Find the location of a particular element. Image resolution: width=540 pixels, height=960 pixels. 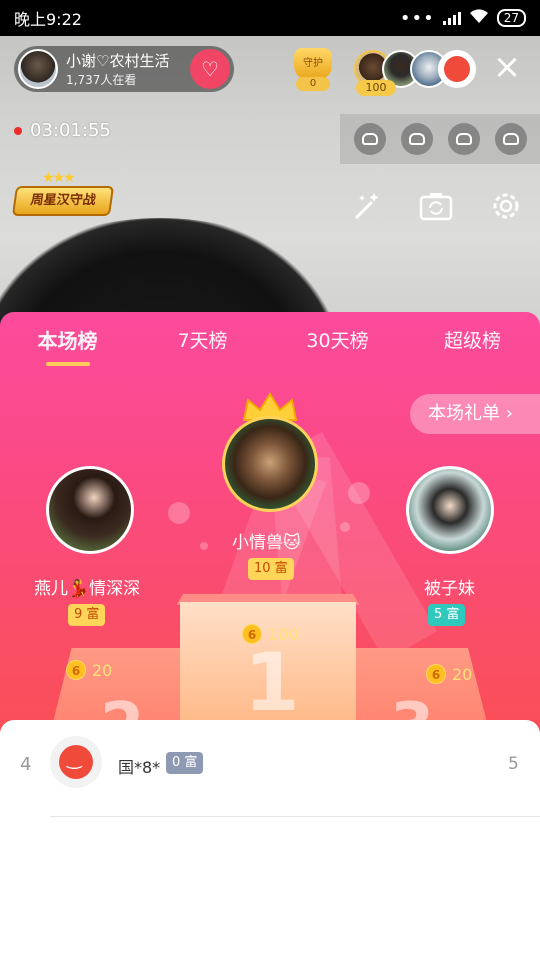

host-text: 小谢♡农村生活 1,737人在看 is located at coordinates (128, 69).